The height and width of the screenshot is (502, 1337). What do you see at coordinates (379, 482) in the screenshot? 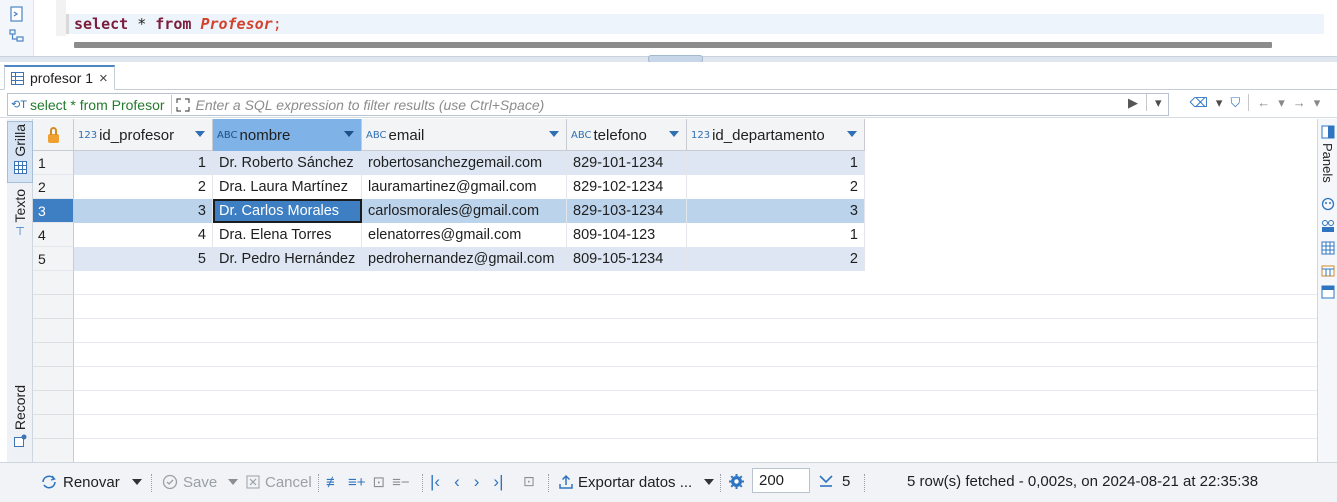
I see `copy-row-icon: ⊡` at bounding box center [379, 482].